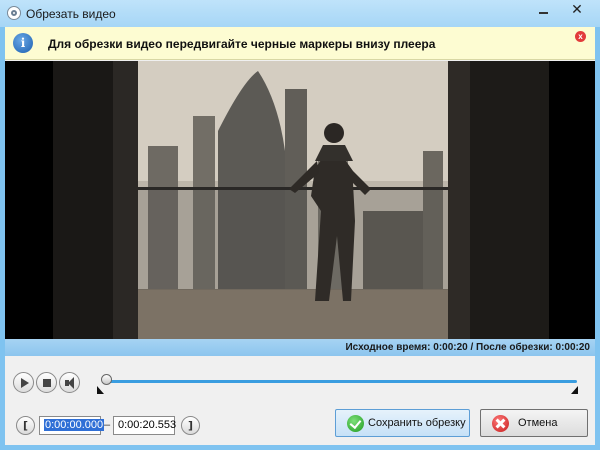  I want to click on close-window-button: ✕, so click(577, 10).